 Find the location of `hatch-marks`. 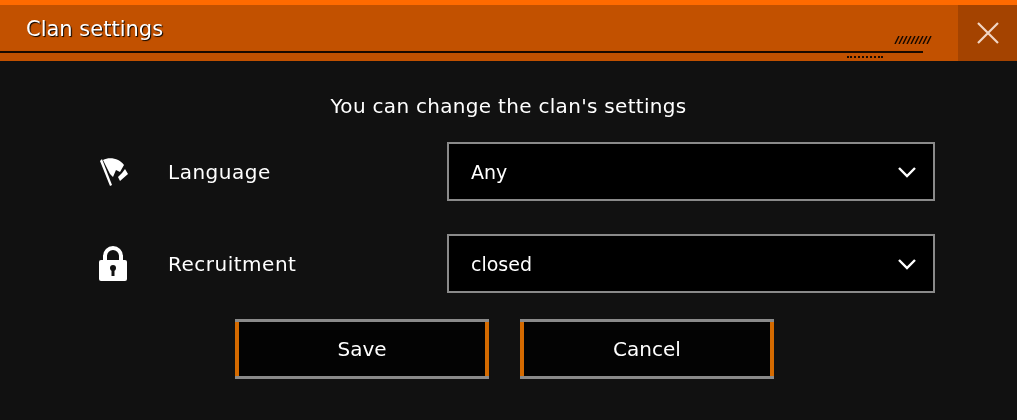

hatch-marks is located at coordinates (913, 40).